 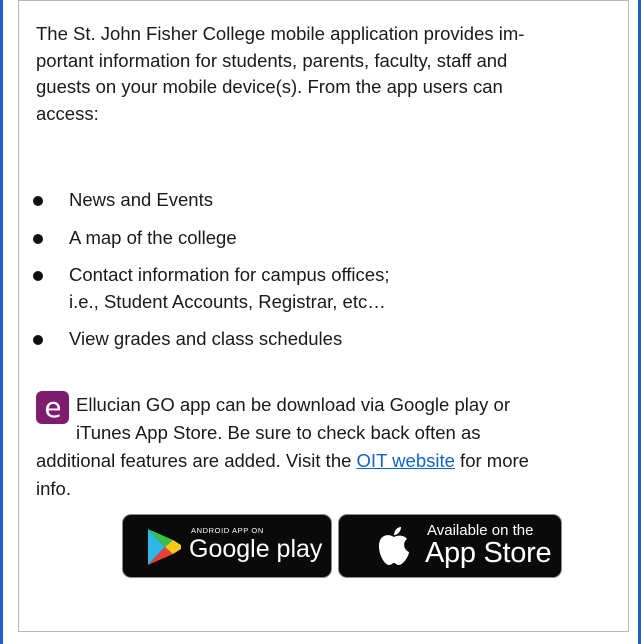 I want to click on list-item: View grades and class schedules, so click(x=204, y=339).